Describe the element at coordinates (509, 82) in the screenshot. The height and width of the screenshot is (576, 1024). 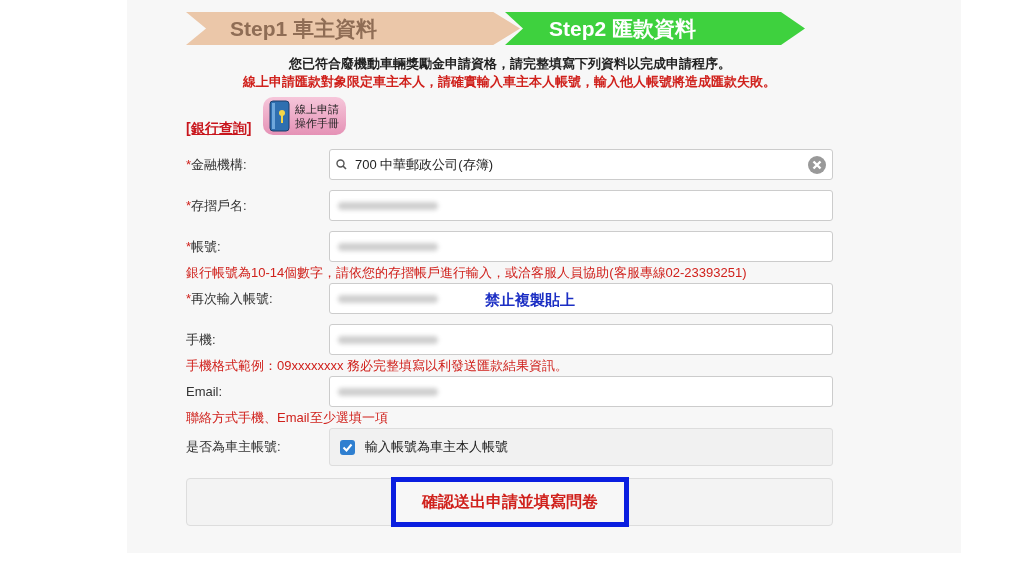
I see `warning-text: 線上申請匯款對象限定車主本人，請確實輸入車主本人帳號，輸入他人帳號將造成匯款失敗。` at that location.